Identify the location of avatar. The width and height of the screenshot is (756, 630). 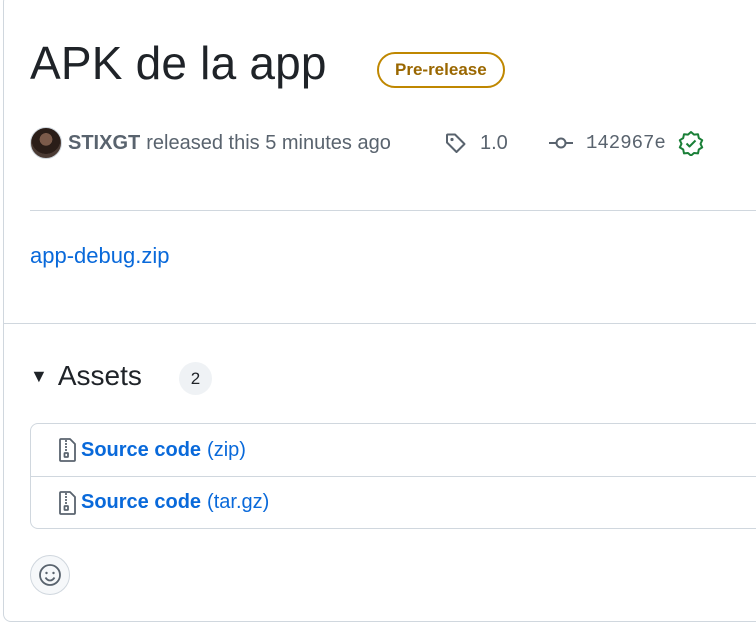
(46, 143).